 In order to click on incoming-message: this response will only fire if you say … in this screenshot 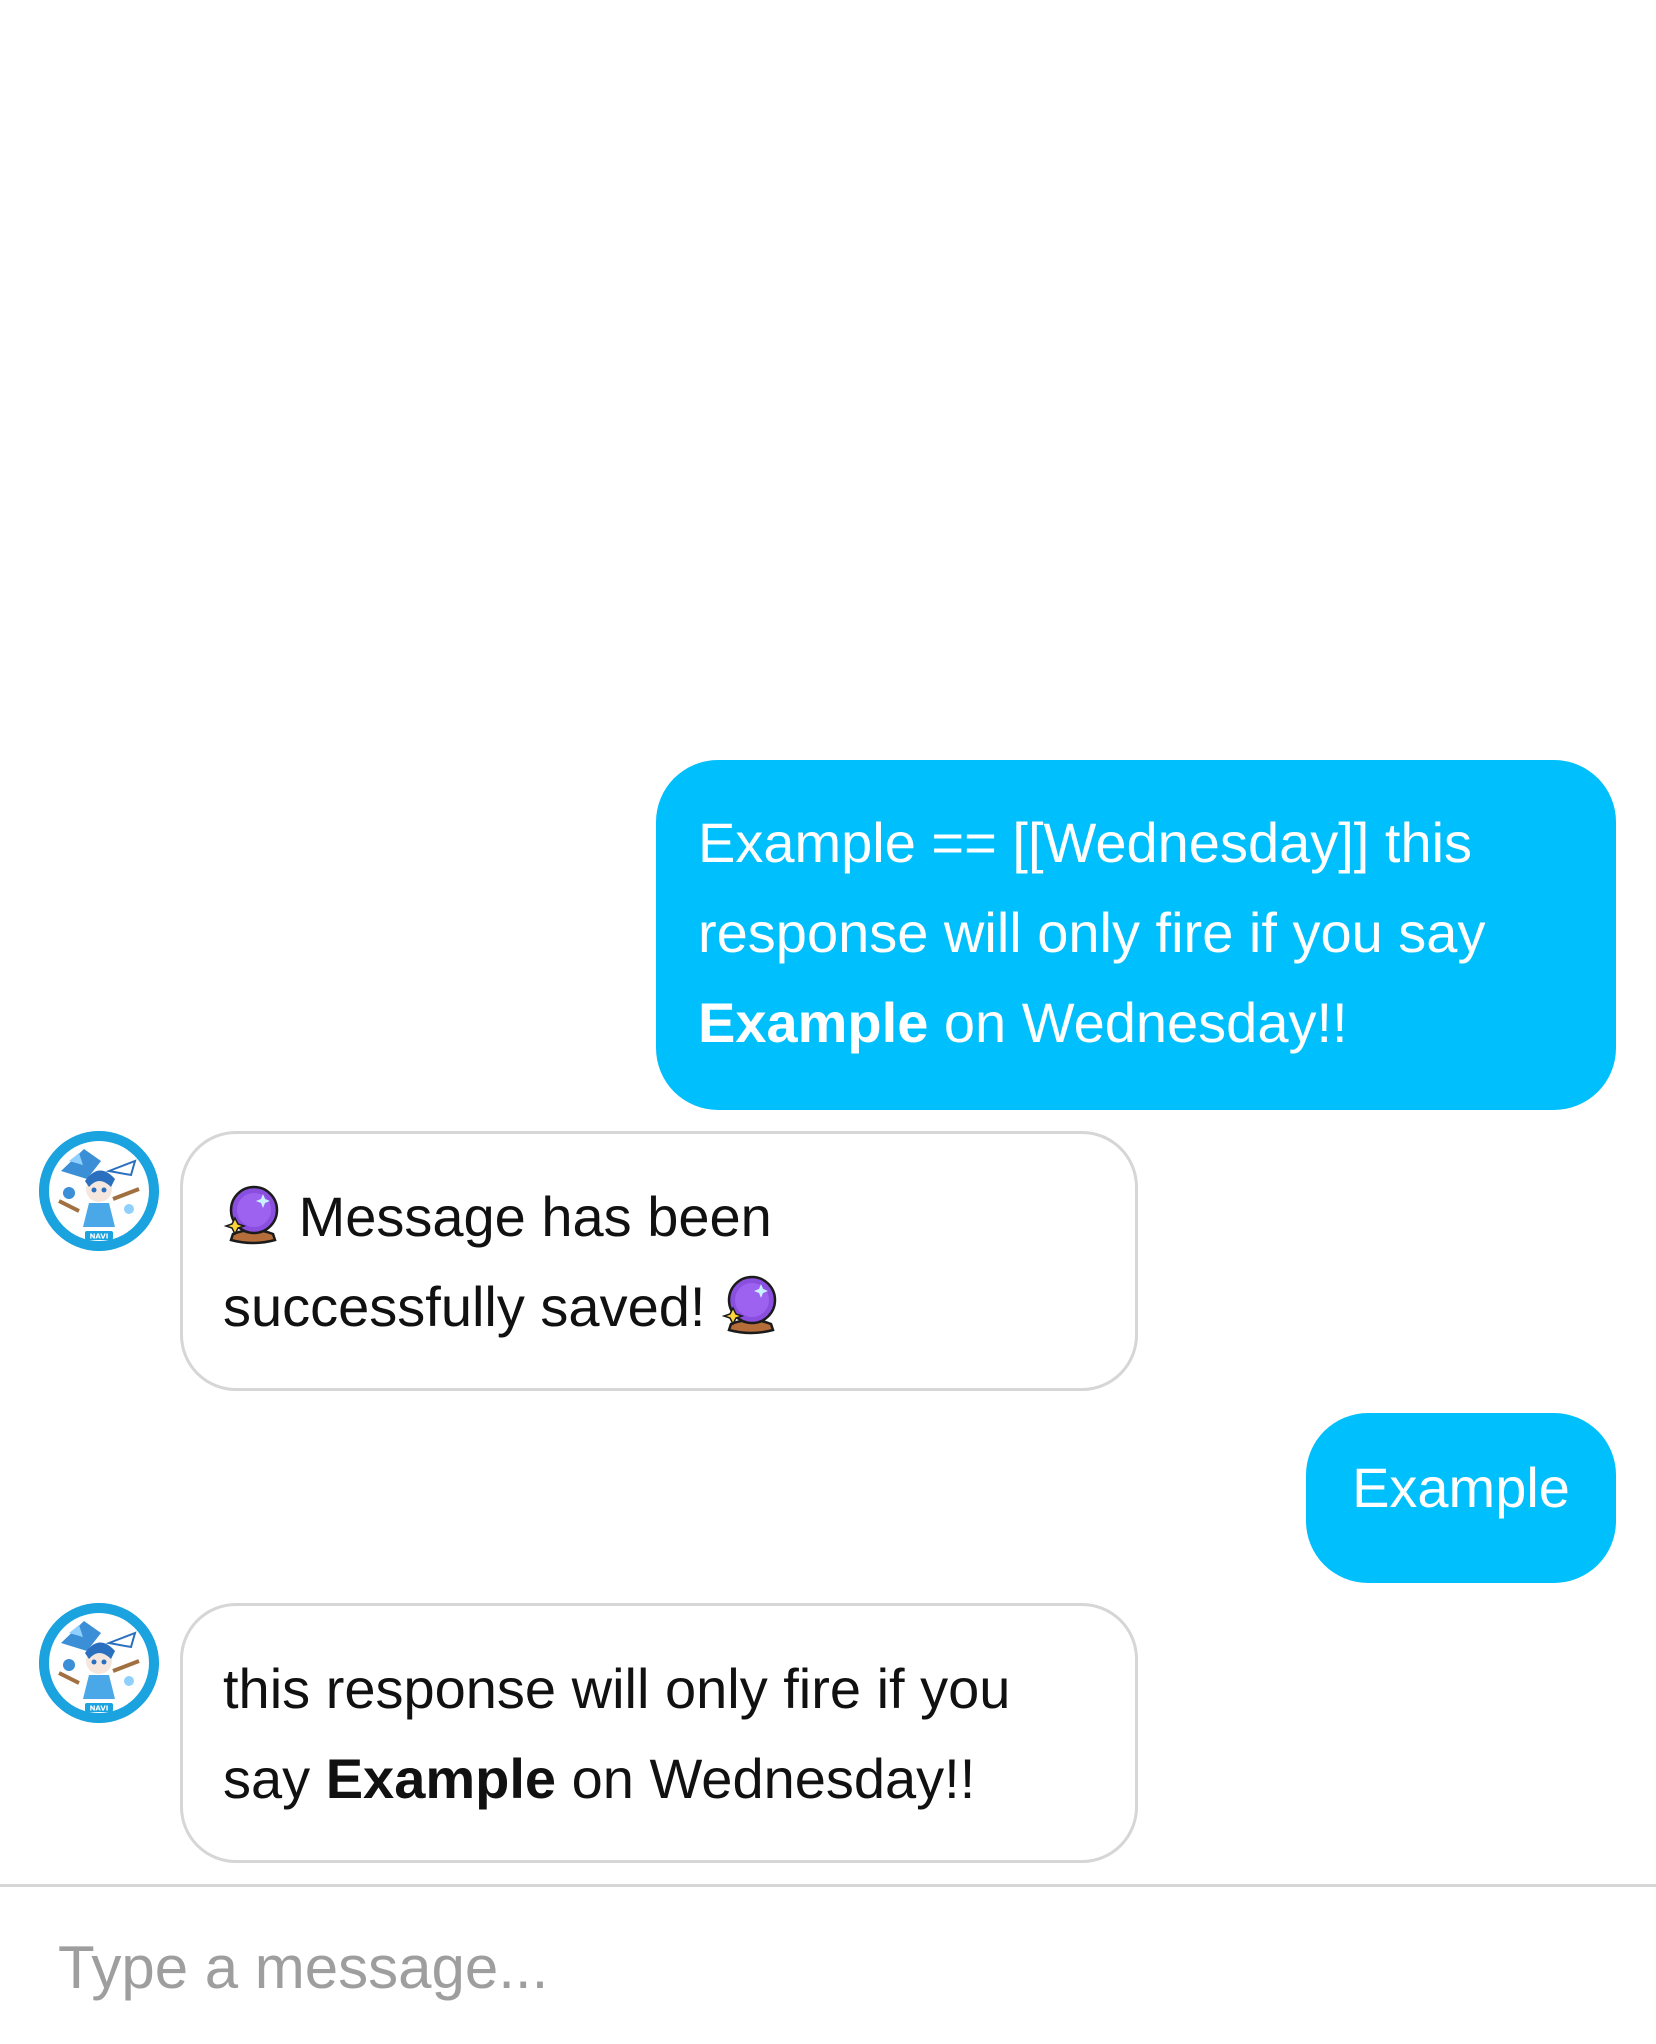, I will do `click(659, 1733)`.